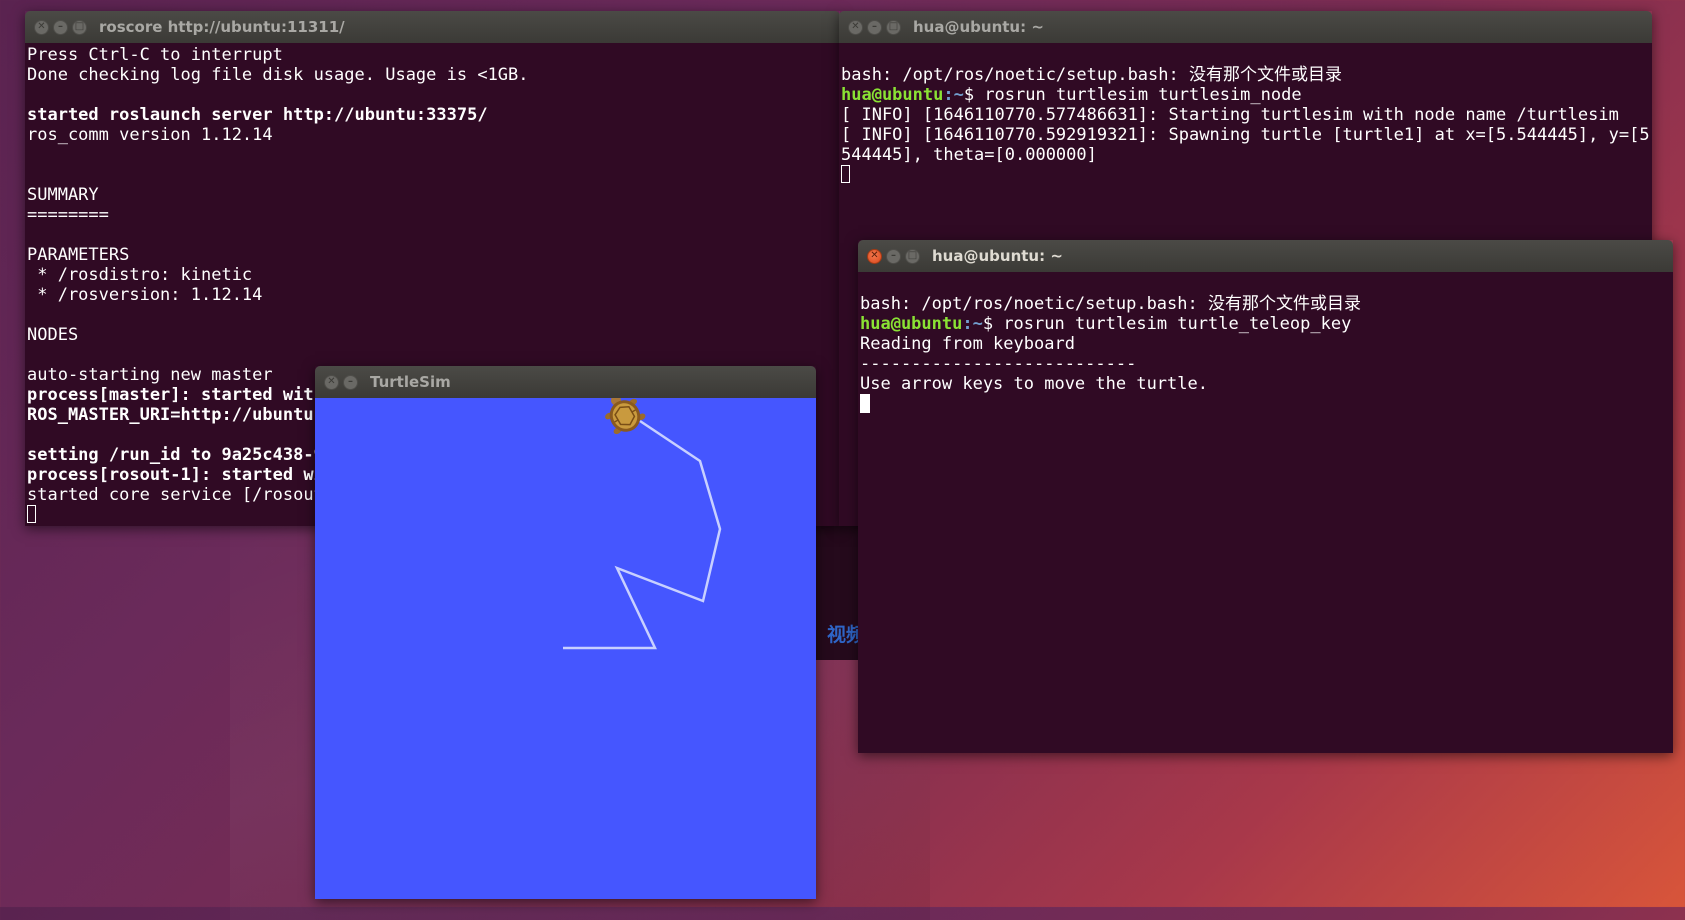  Describe the element at coordinates (53, 335) in the screenshot. I see `terminal-line: NODES` at that location.